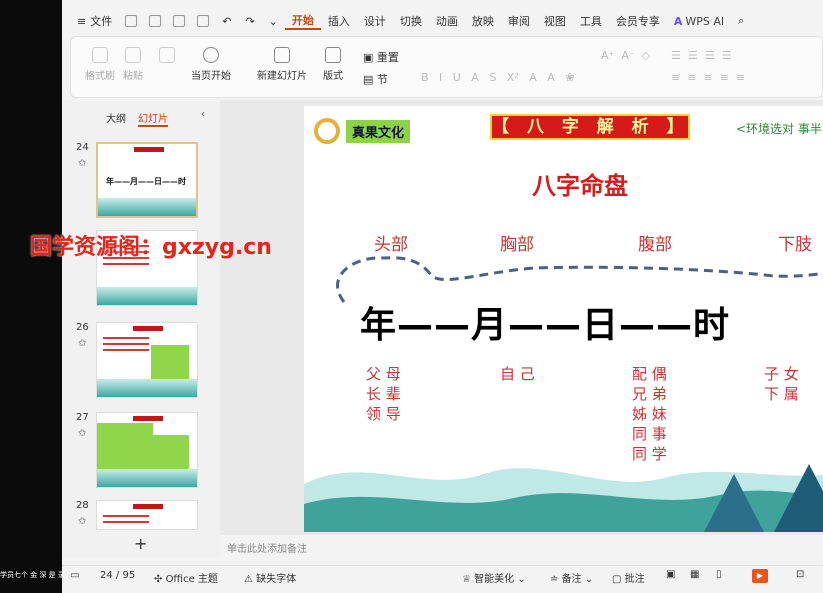 The image size is (823, 593). I want to click on beautify-icon: ♕, so click(468, 579).